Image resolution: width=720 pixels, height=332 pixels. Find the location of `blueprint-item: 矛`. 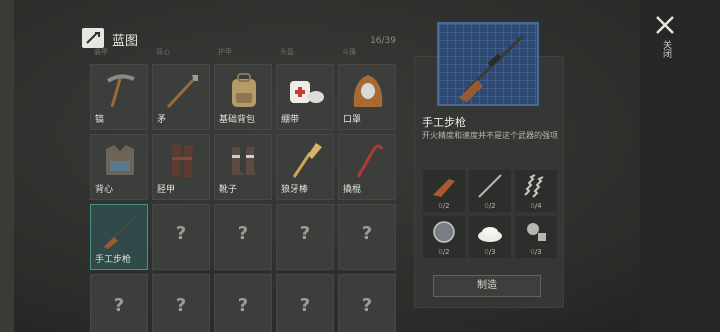

blueprint-item: 矛 is located at coordinates (181, 97).